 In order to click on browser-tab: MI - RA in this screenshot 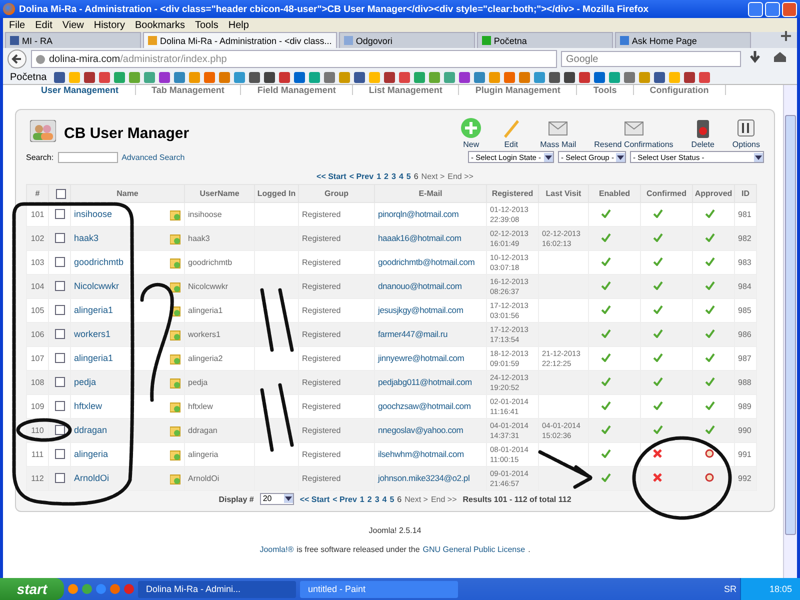, I will do `click(73, 40)`.